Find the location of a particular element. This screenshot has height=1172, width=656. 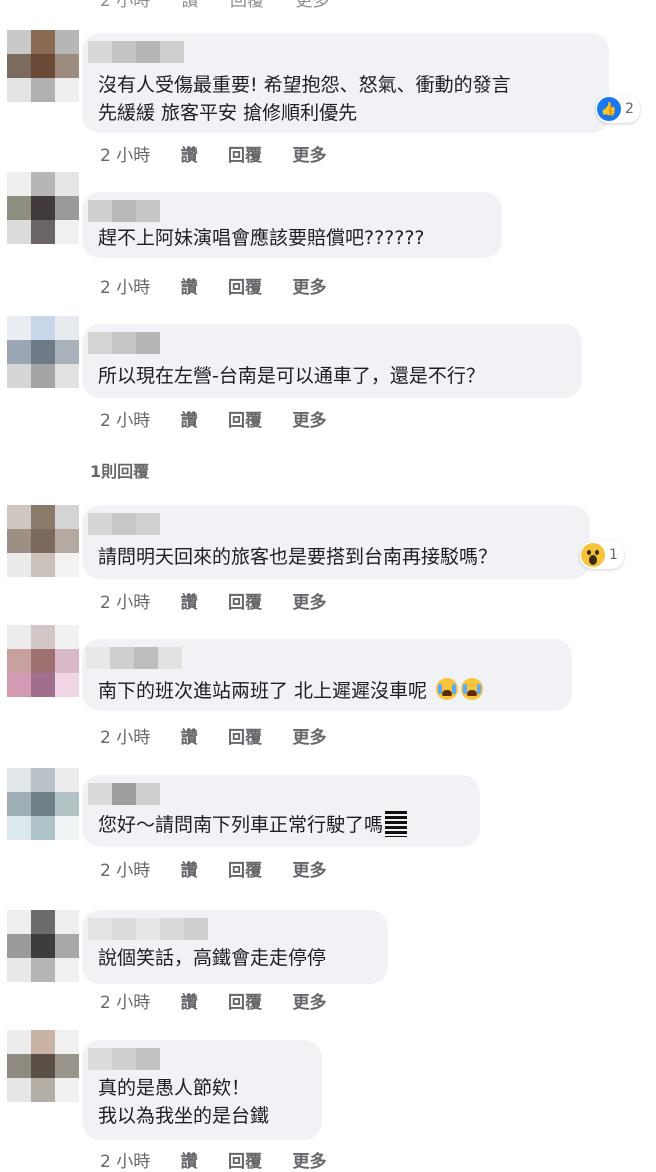

reaction-badge: 1 is located at coordinates (602, 555).